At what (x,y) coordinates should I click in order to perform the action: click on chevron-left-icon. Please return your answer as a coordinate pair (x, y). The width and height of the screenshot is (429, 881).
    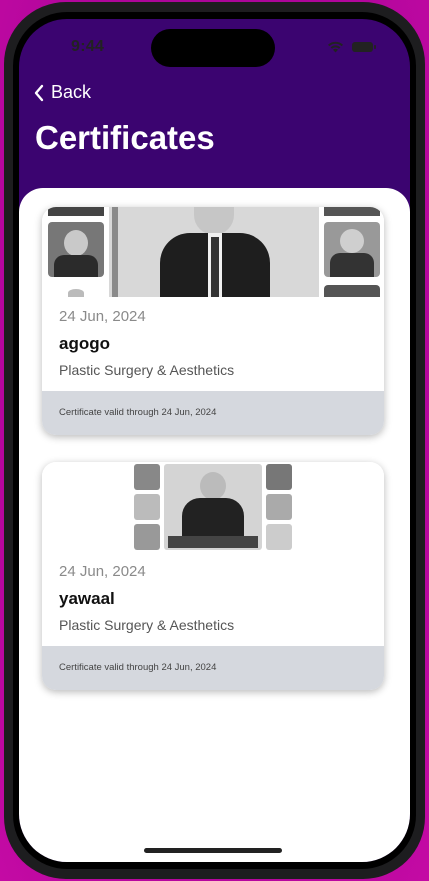
    Looking at the image, I should click on (39, 92).